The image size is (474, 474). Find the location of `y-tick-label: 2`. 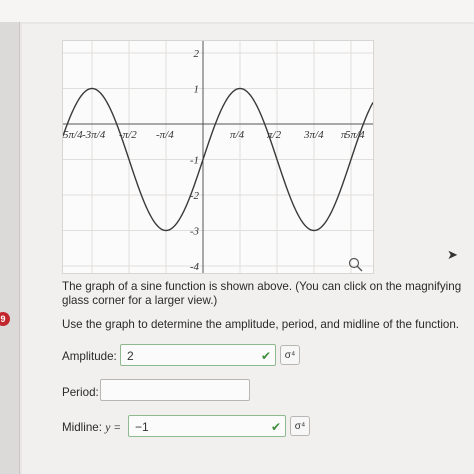

y-tick-label: 2 is located at coordinates (197, 54).